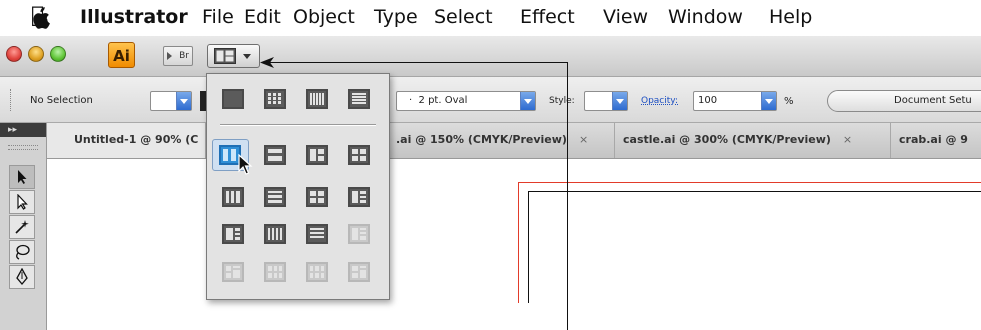 The width and height of the screenshot is (981, 330). Describe the element at coordinates (317, 155) in the screenshot. I see `2-up-grid-icon` at that location.